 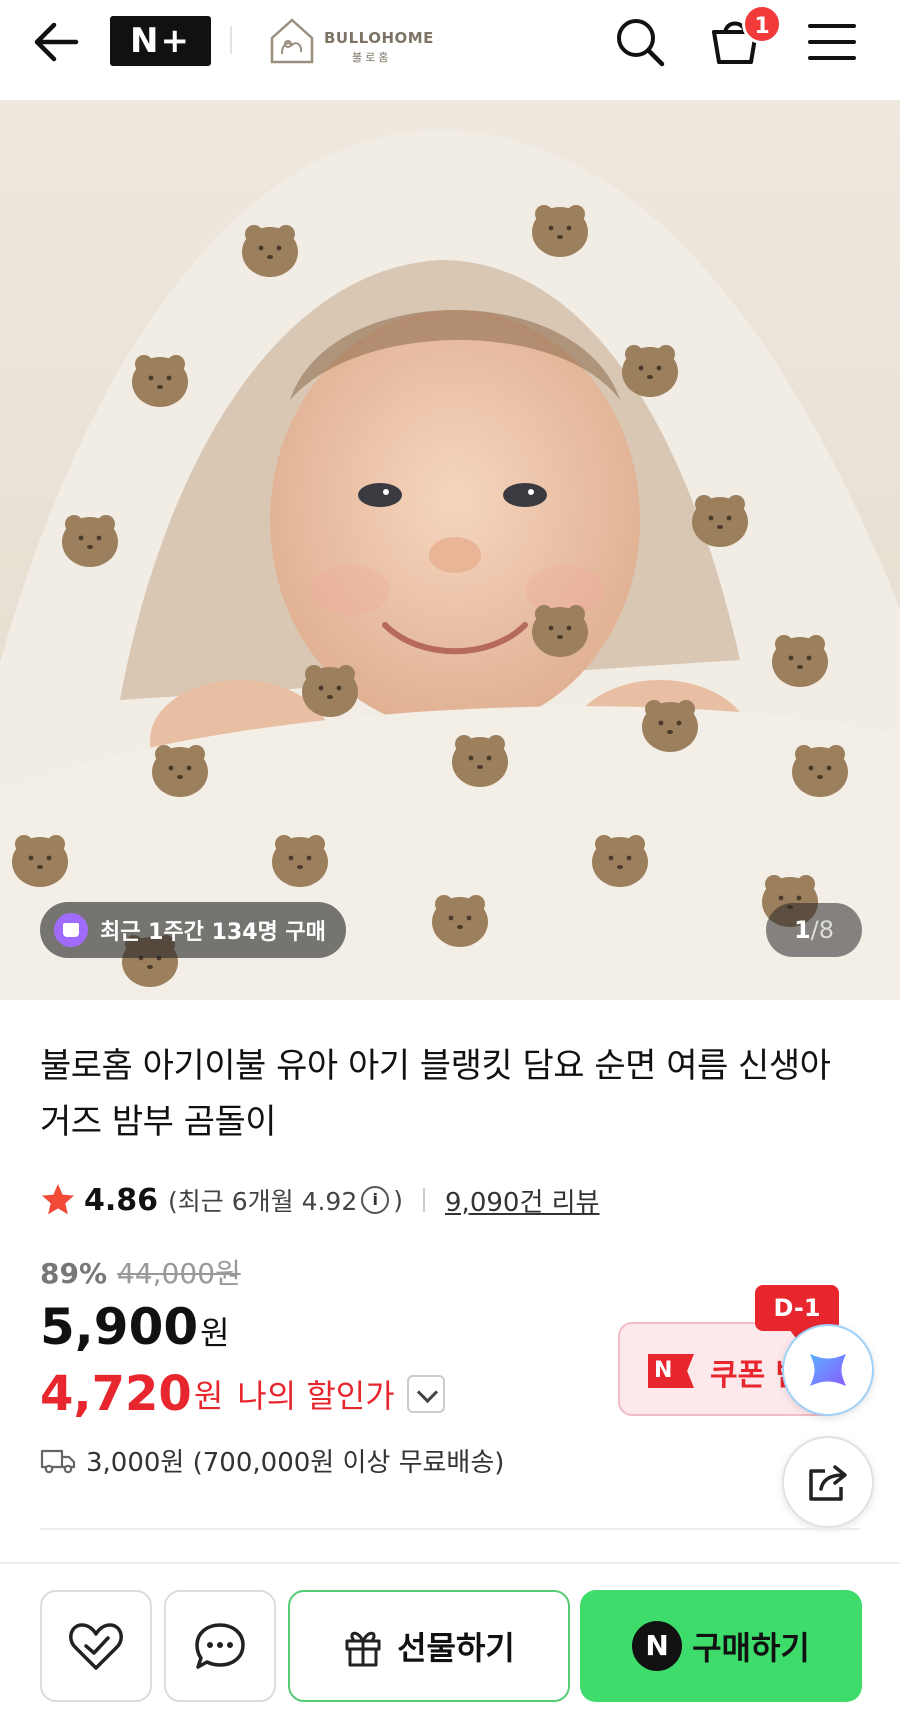 I want to click on rating-divider, so click(x=424, y=1200).